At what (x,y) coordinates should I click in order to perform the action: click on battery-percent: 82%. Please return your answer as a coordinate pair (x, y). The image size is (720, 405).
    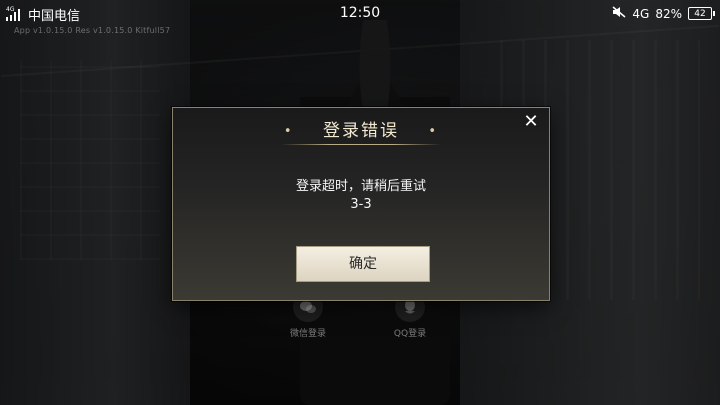
    Looking at the image, I should click on (668, 13).